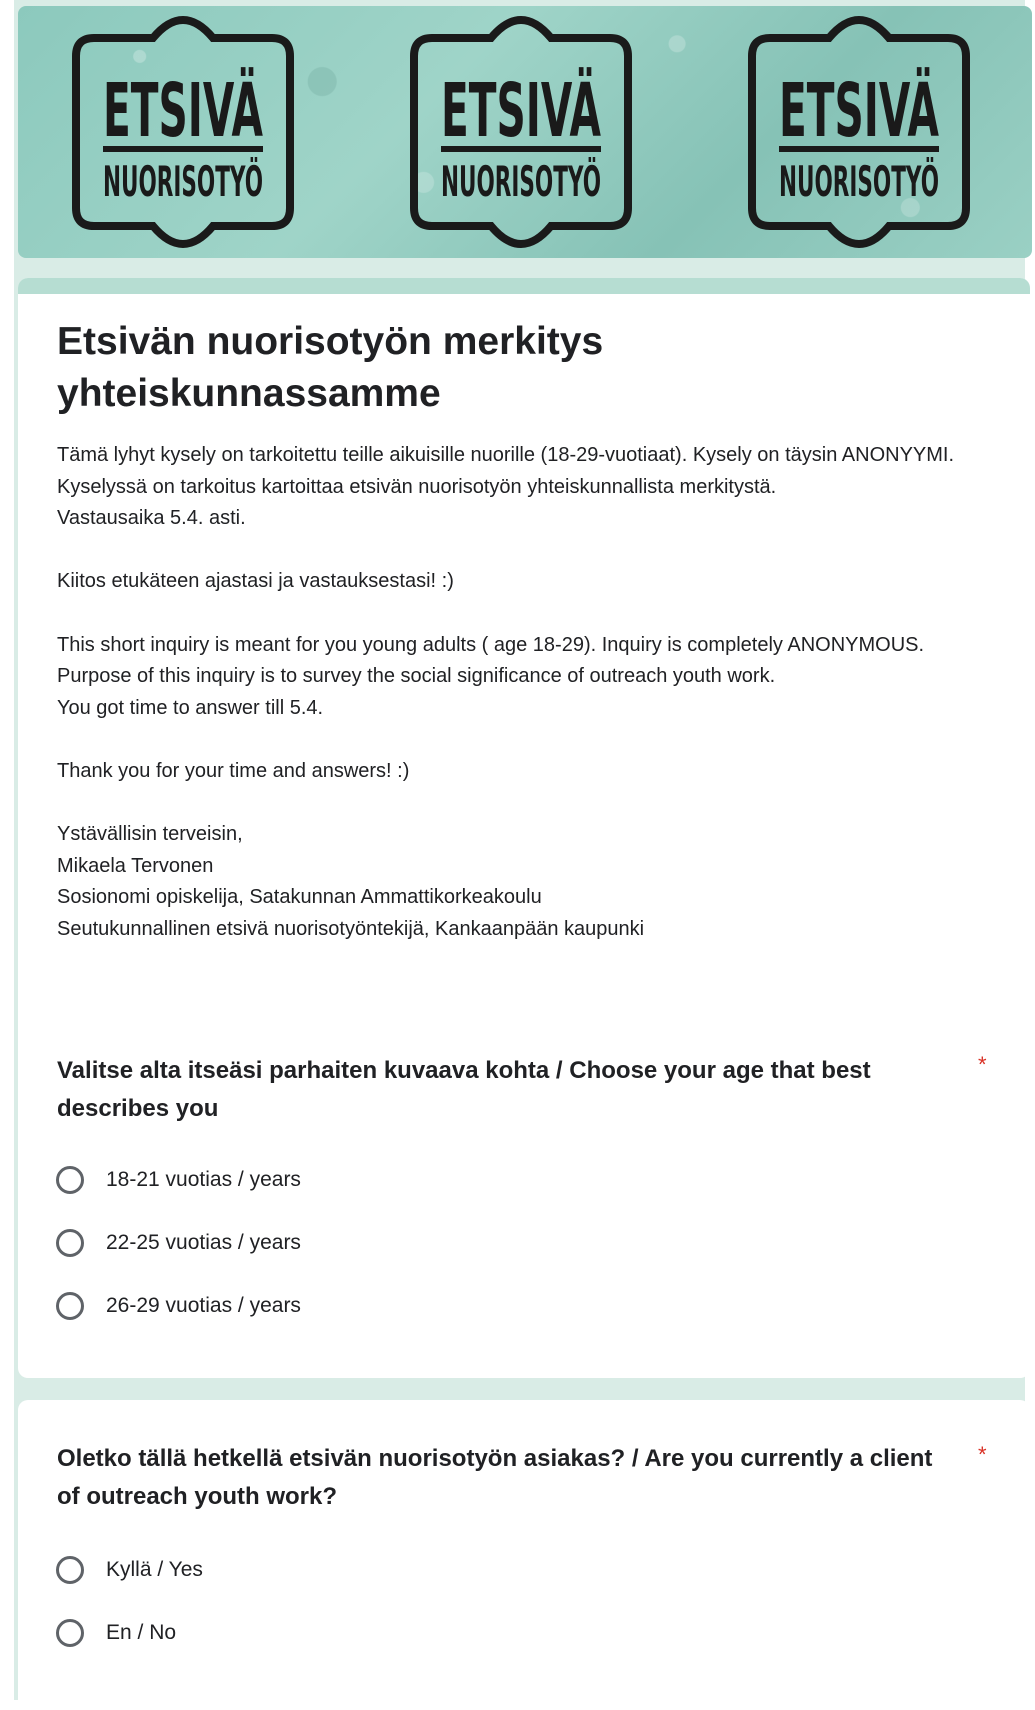 The width and height of the screenshot is (1035, 1710). Describe the element at coordinates (154, 1569) in the screenshot. I see `option-label: Kyllä / Yes` at that location.